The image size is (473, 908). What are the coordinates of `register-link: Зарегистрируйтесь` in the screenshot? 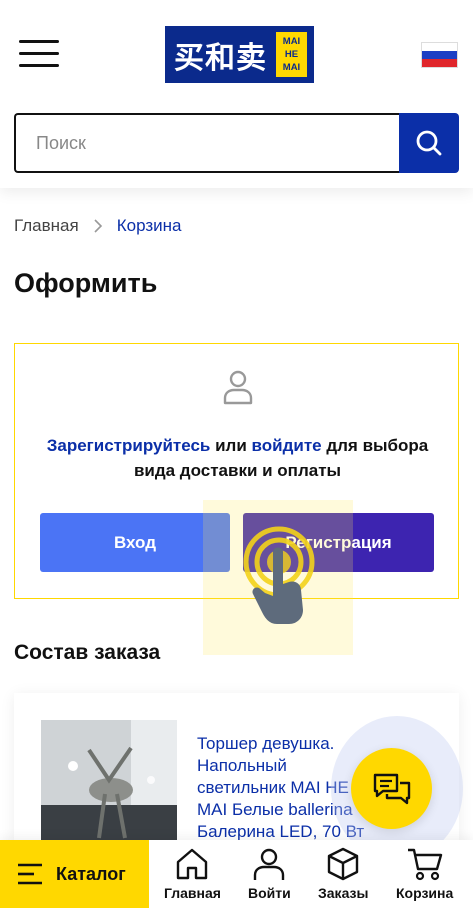 It's located at (129, 445).